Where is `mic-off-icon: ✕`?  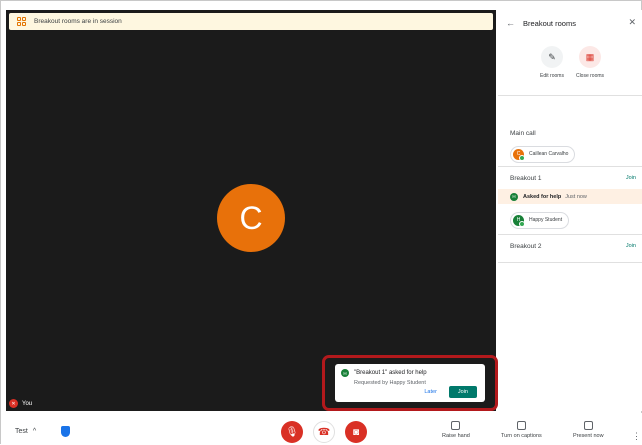
mic-off-icon: ✕ is located at coordinates (13, 403).